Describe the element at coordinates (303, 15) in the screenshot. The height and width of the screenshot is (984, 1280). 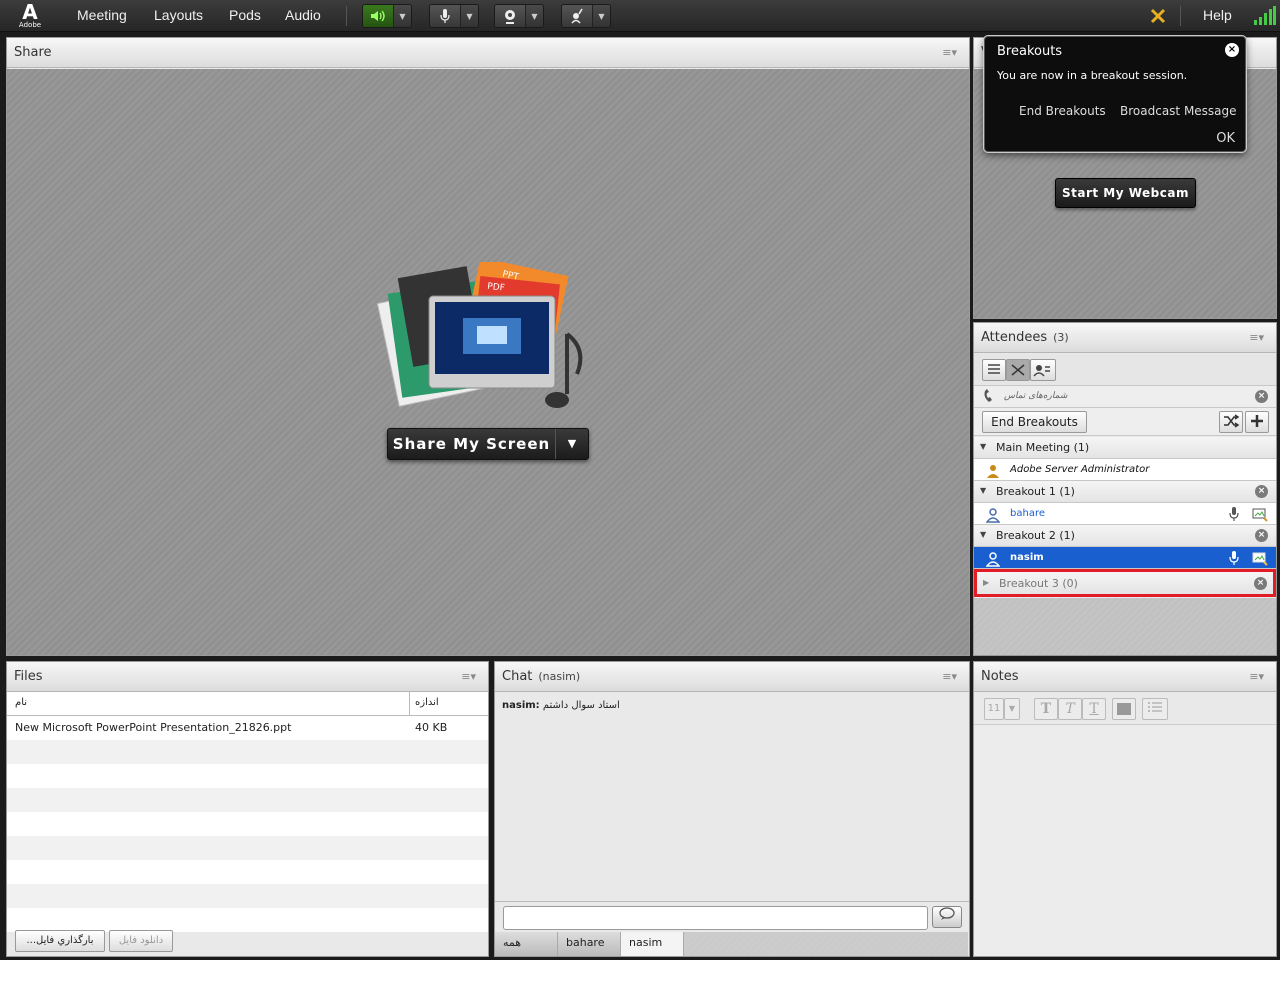
I see `menu-audio: Audio` at that location.